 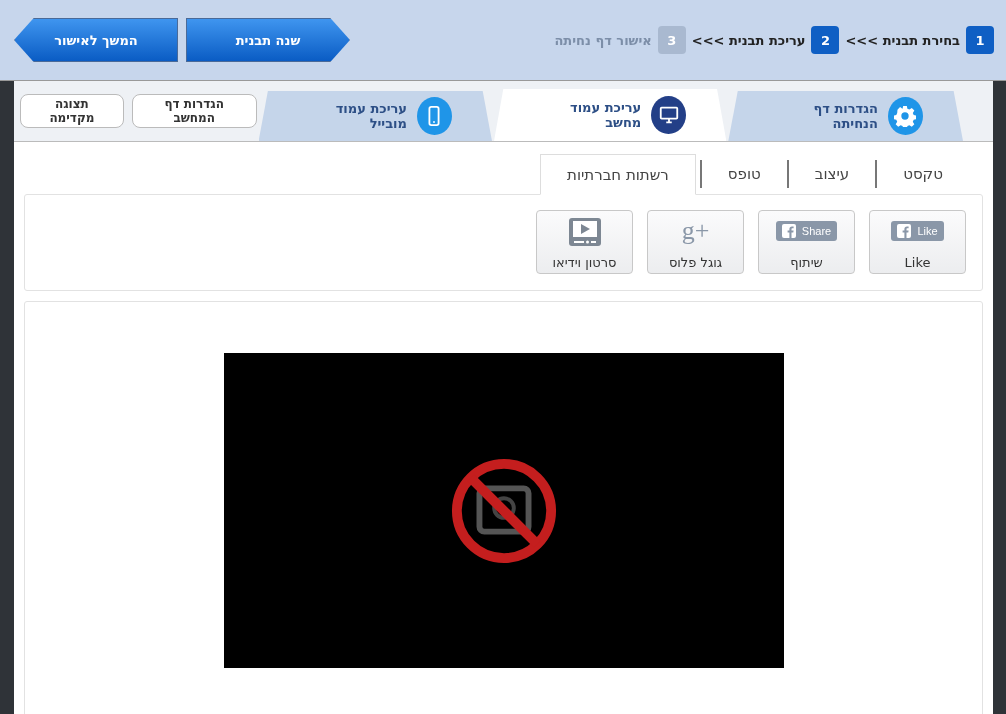 I want to click on tab-label: הגדרות דף הנחיתה, so click(x=845, y=116).